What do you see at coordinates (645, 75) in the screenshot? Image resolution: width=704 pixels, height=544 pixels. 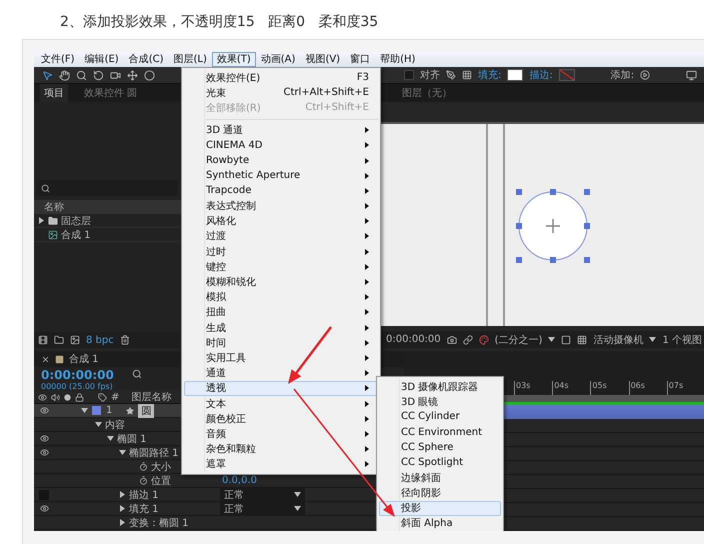 I see `play-circle-icon` at bounding box center [645, 75].